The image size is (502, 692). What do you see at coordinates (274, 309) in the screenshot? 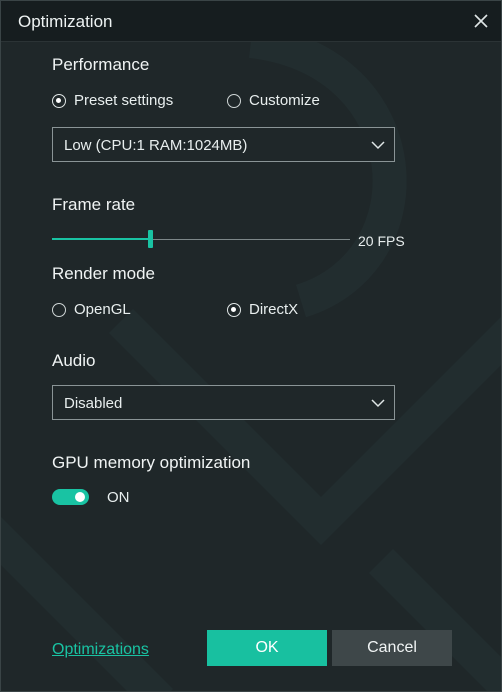
I see `directx-label: DirectX` at bounding box center [274, 309].